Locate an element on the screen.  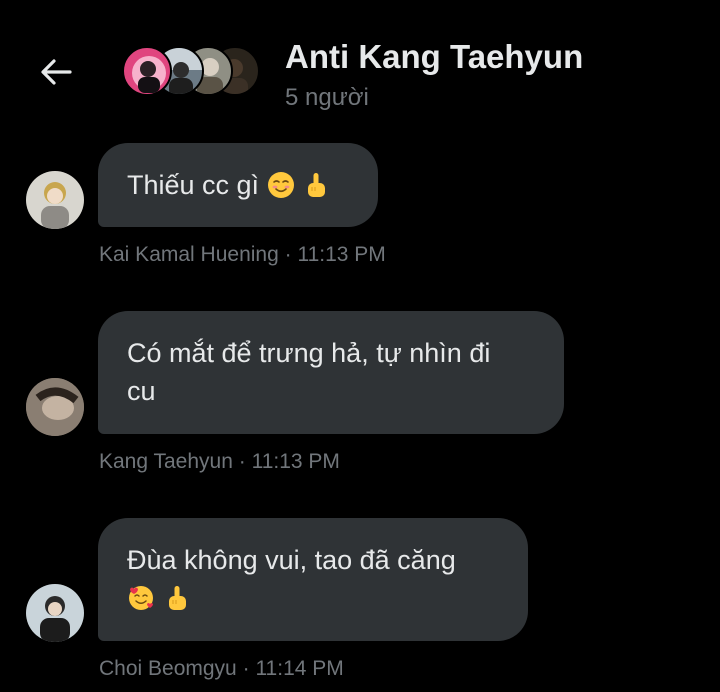
message-text-line: cu is located at coordinates (141, 391).